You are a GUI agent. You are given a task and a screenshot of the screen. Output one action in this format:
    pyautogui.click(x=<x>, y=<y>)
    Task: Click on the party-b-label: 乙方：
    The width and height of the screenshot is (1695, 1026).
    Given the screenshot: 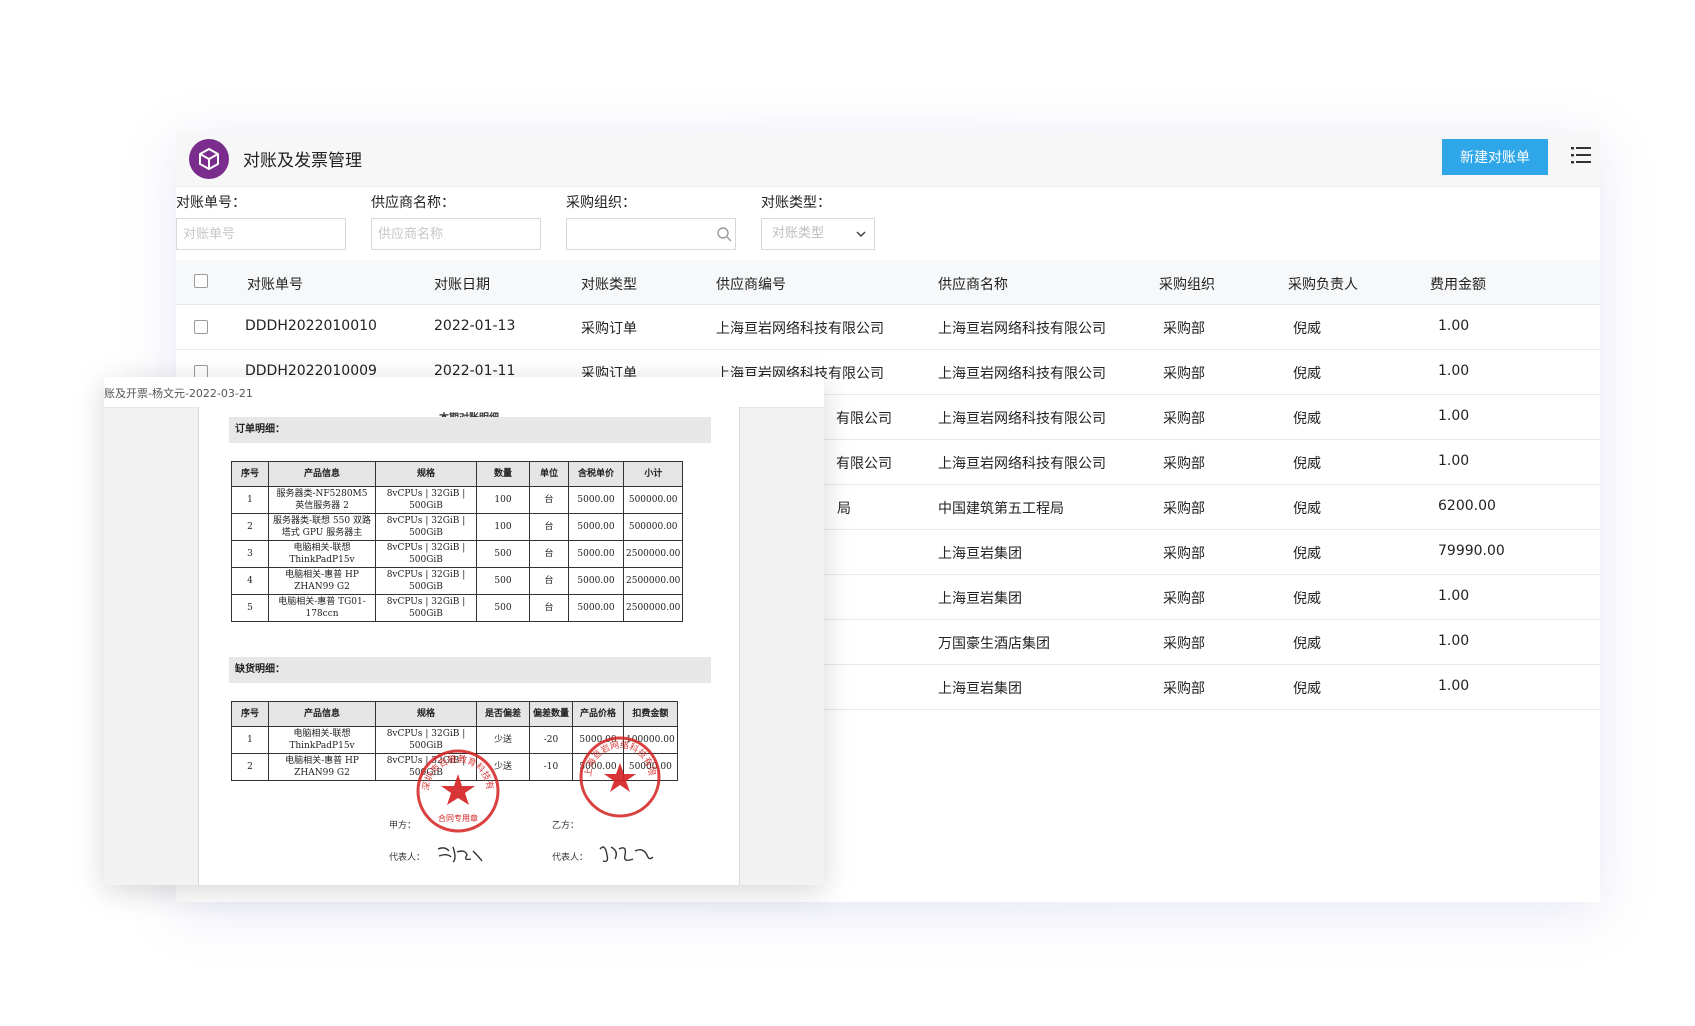 What is the action you would take?
    pyautogui.click(x=566, y=826)
    